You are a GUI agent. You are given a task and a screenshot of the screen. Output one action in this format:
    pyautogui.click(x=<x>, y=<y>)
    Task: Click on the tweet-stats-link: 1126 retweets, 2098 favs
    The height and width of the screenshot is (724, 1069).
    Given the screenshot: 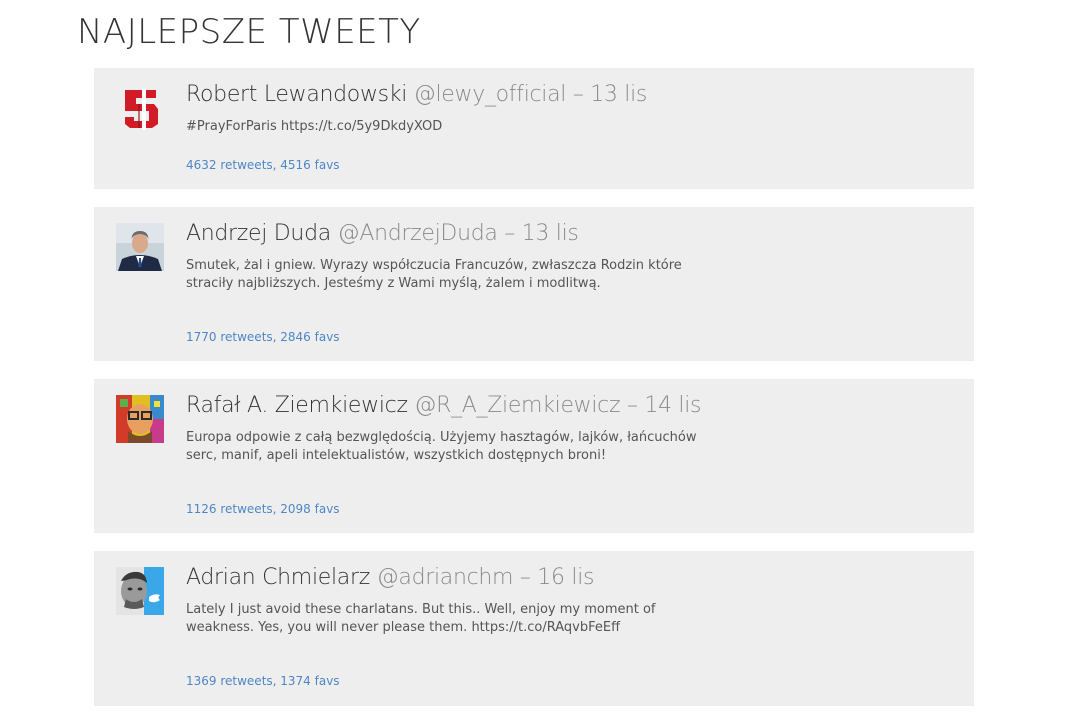 What is the action you would take?
    pyautogui.click(x=263, y=509)
    